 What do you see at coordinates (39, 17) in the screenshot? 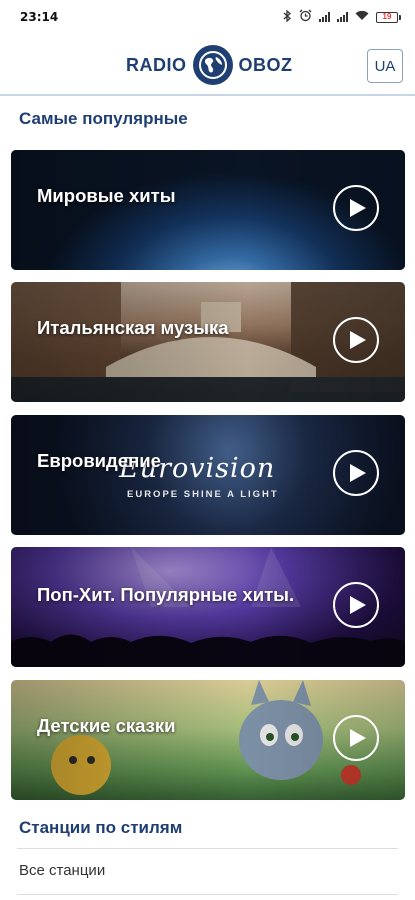
I see `status-time: 23:14` at bounding box center [39, 17].